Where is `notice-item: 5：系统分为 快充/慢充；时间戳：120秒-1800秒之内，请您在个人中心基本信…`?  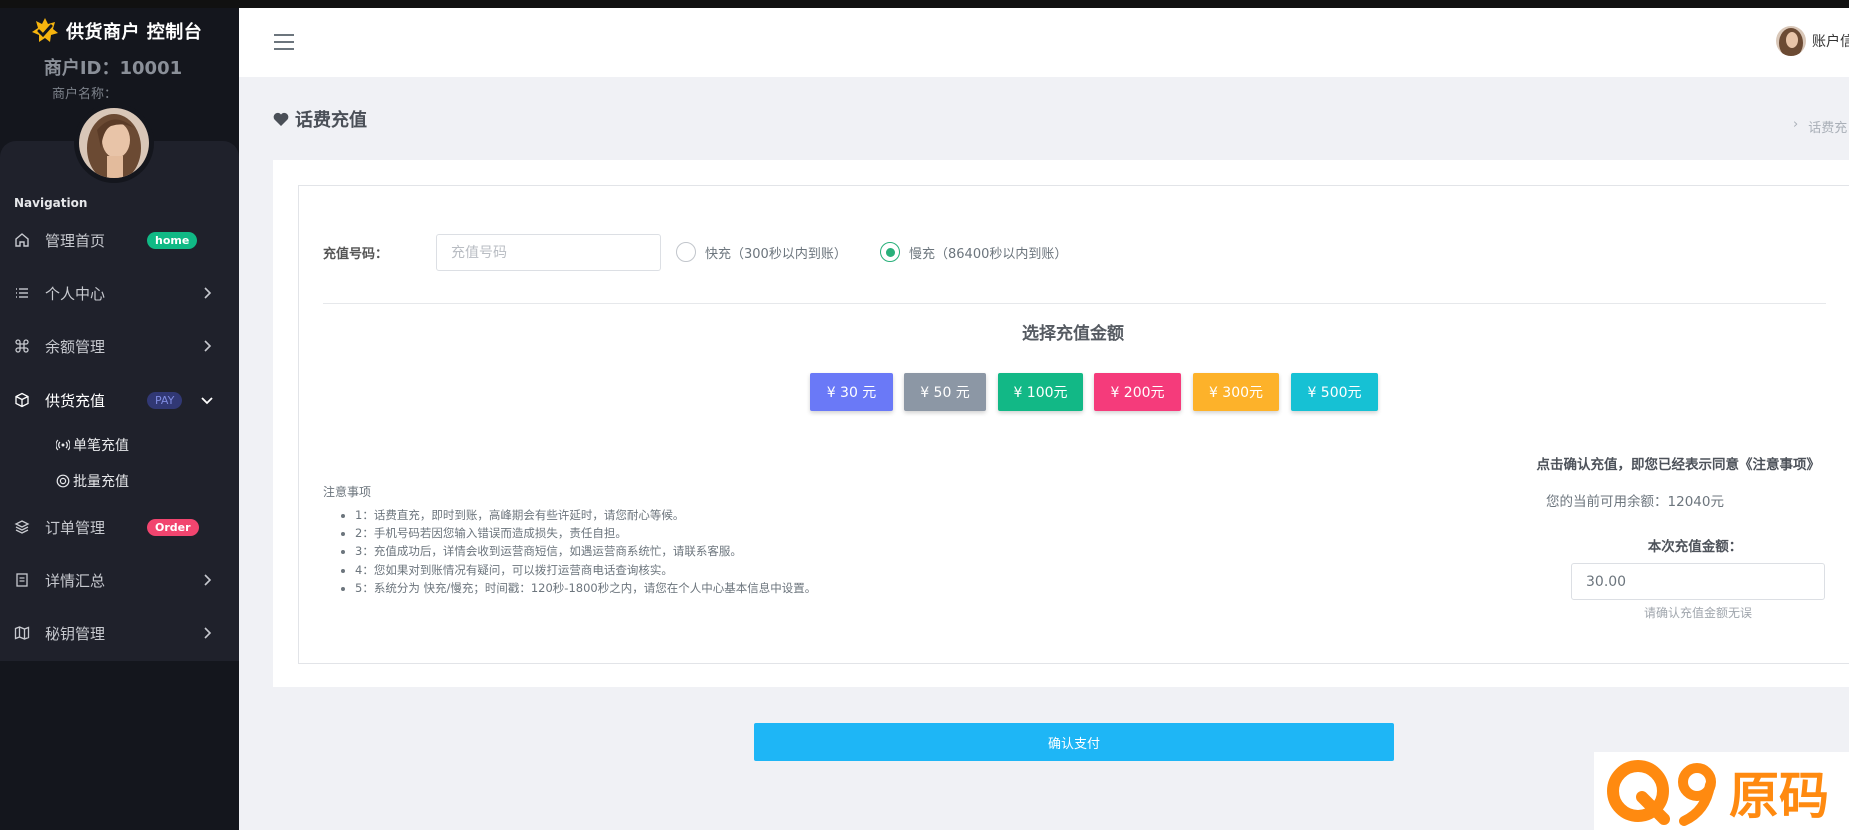 notice-item: 5：系统分为 快充/慢充；时间戳：120秒-1800秒之内，请您在个人中心基本信… is located at coordinates (585, 588).